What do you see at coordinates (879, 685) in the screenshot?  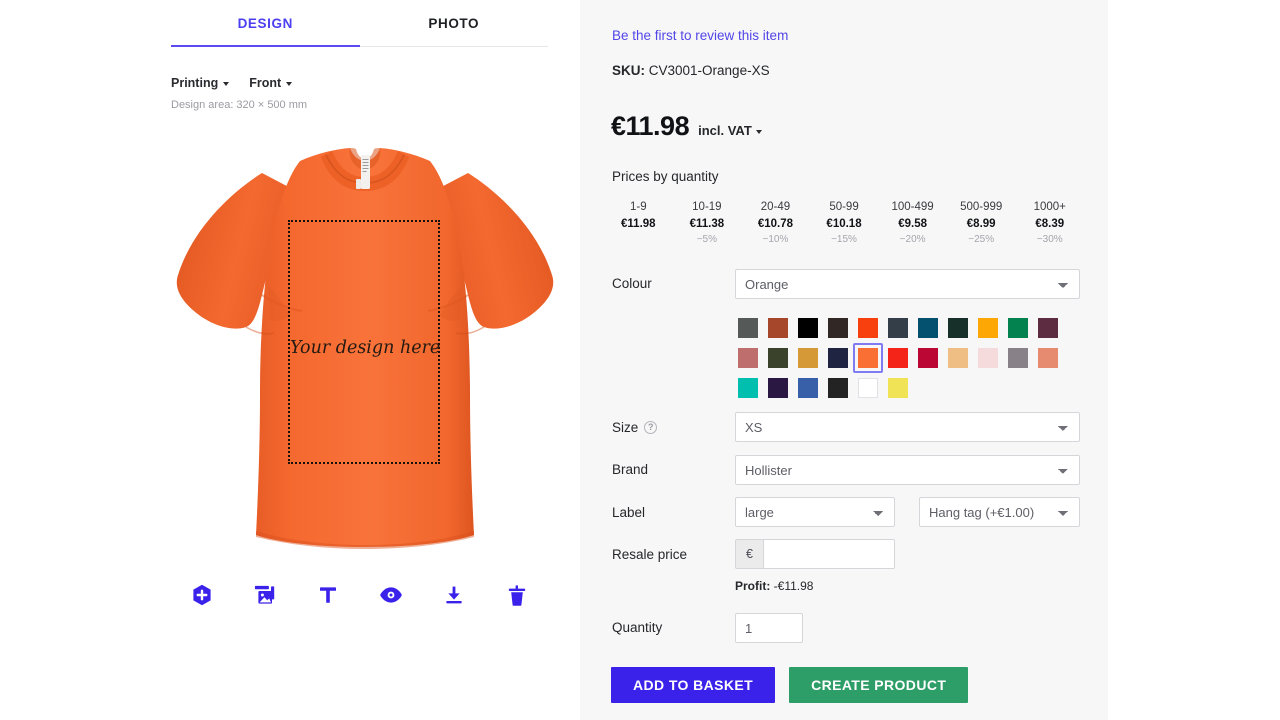 I see `create-product-button: CREATE PRODUCT` at bounding box center [879, 685].